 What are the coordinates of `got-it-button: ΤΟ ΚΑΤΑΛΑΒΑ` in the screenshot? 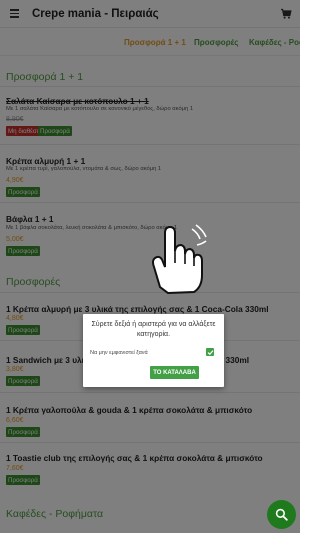 It's located at (174, 372).